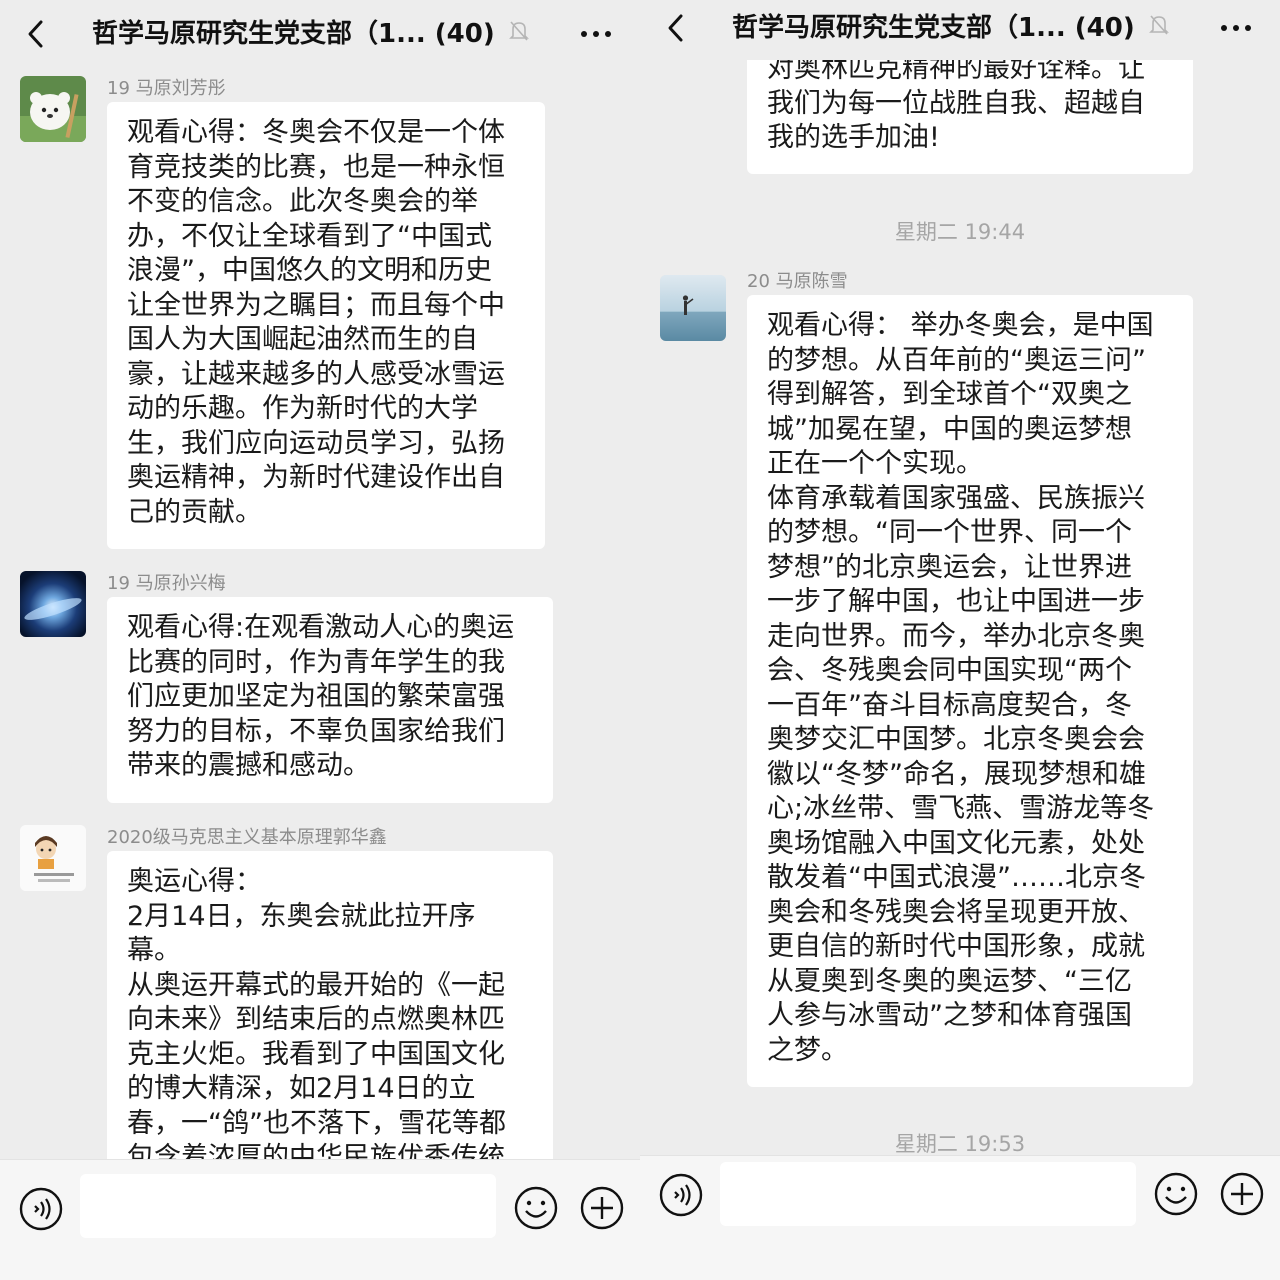  I want to click on cartoon-girl-avatar, so click(53, 858).